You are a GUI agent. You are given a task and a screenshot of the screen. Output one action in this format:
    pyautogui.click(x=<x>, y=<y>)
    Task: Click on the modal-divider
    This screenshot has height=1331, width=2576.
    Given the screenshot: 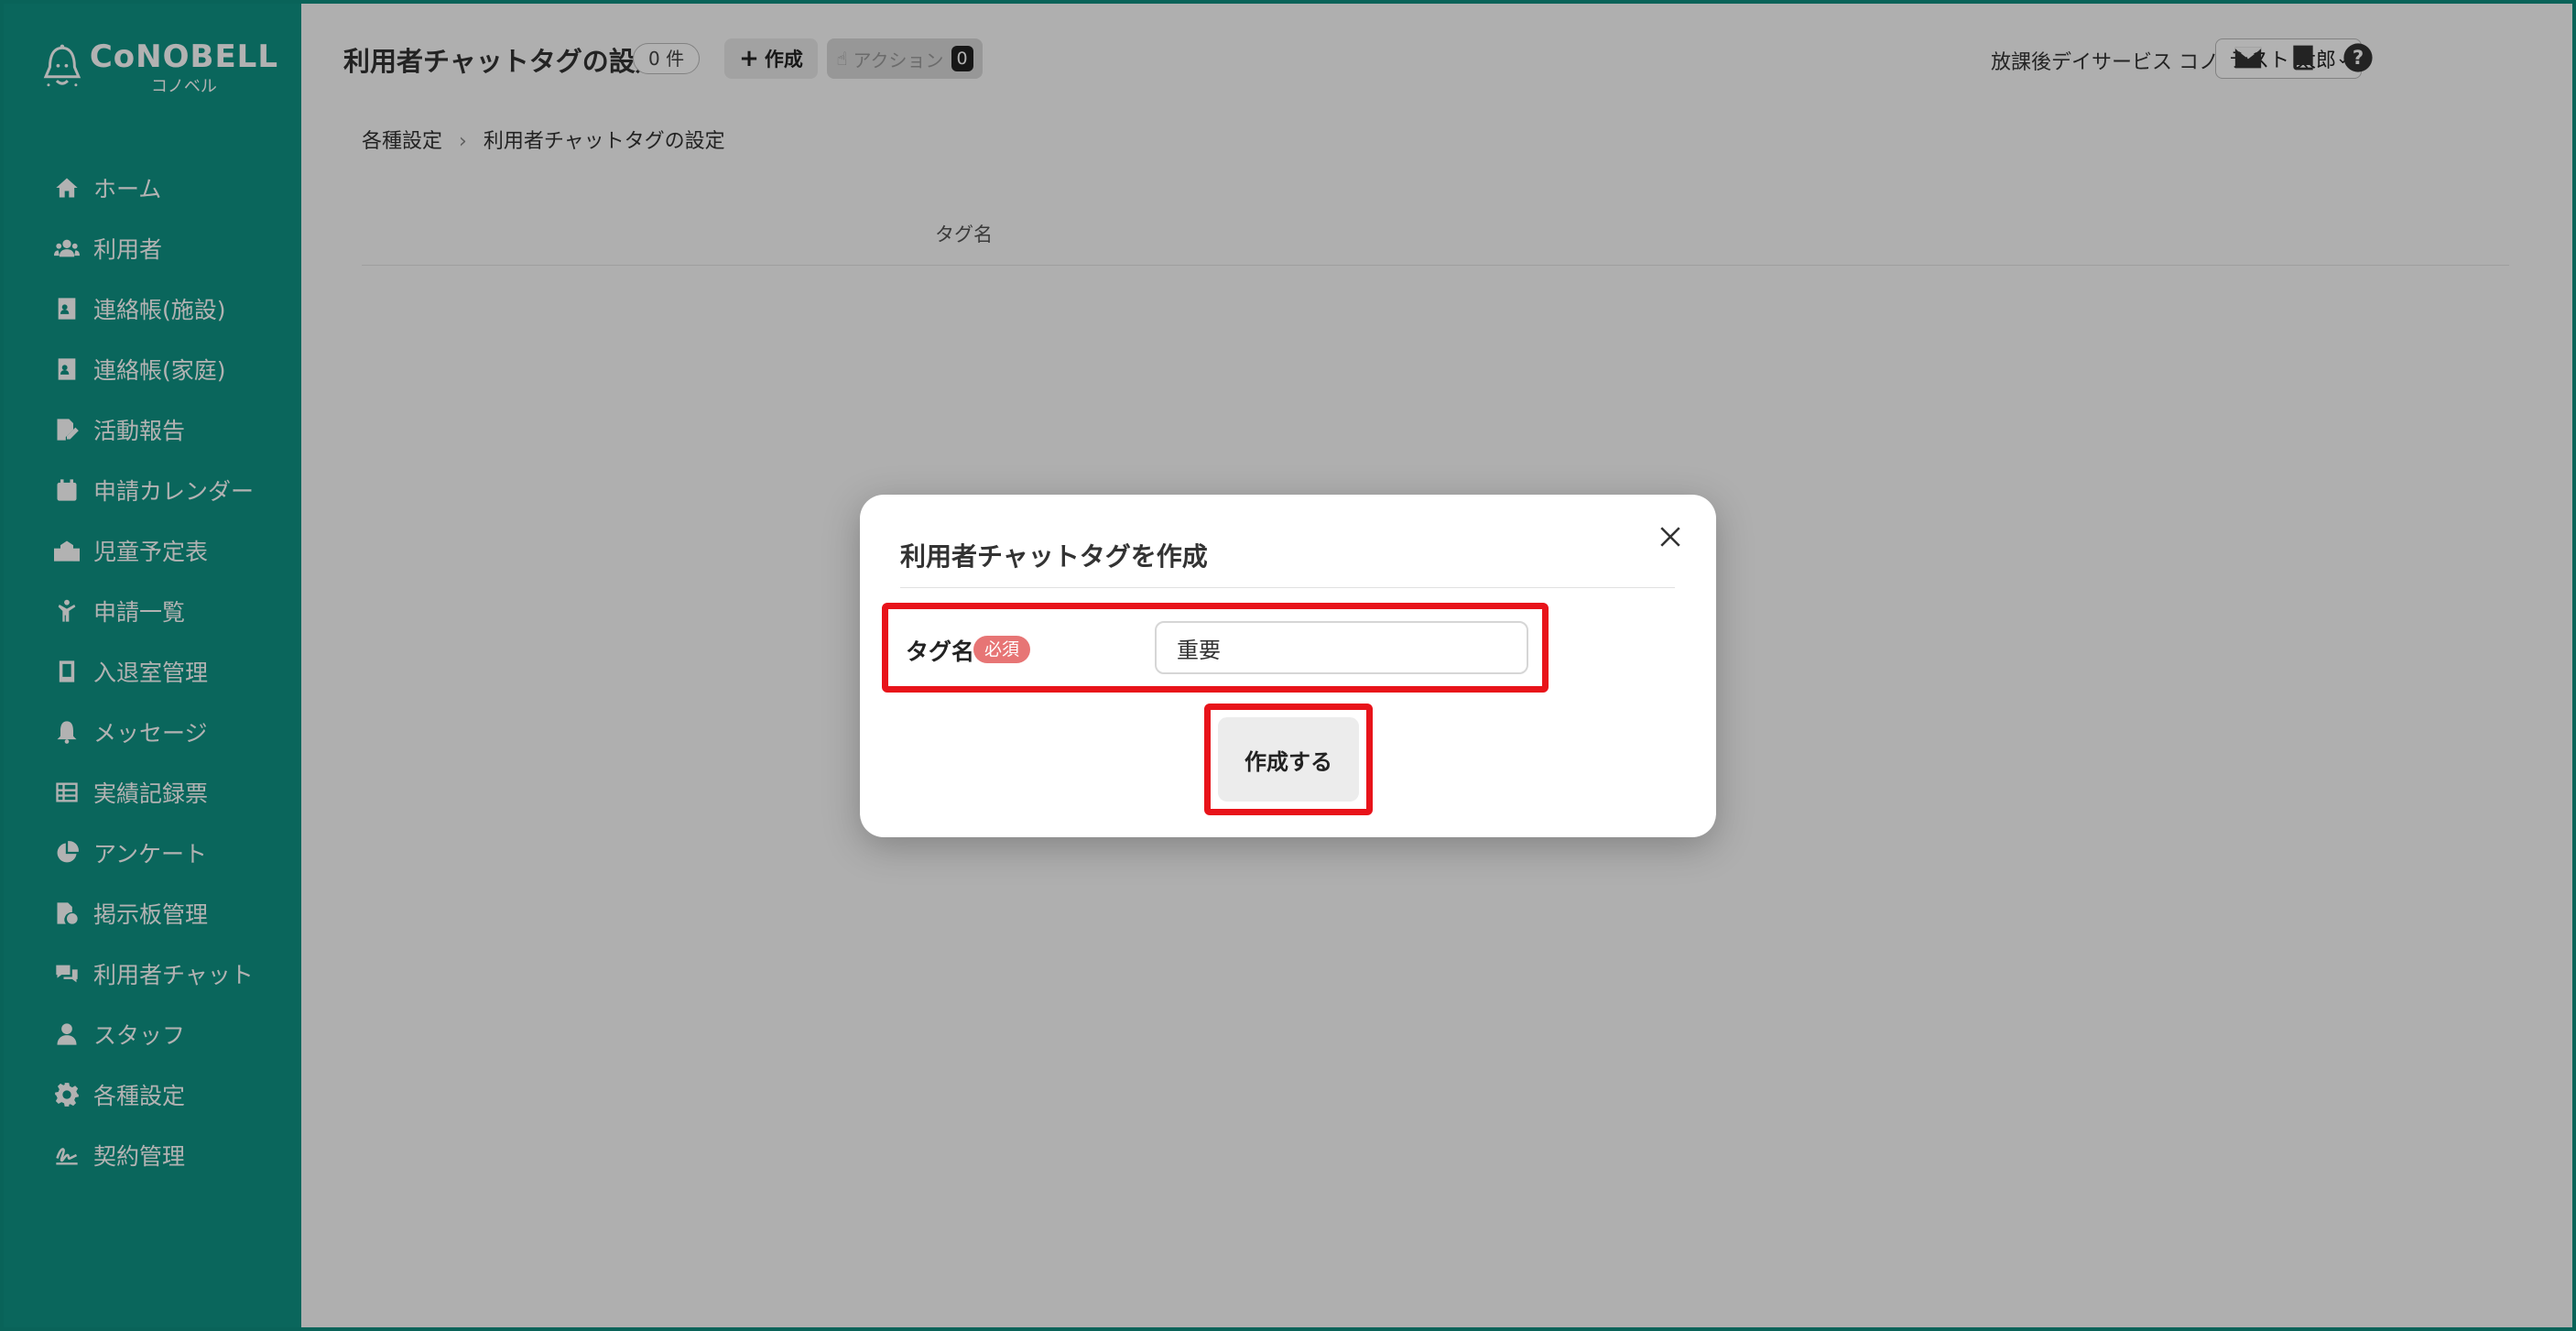 What is the action you would take?
    pyautogui.click(x=1287, y=588)
    